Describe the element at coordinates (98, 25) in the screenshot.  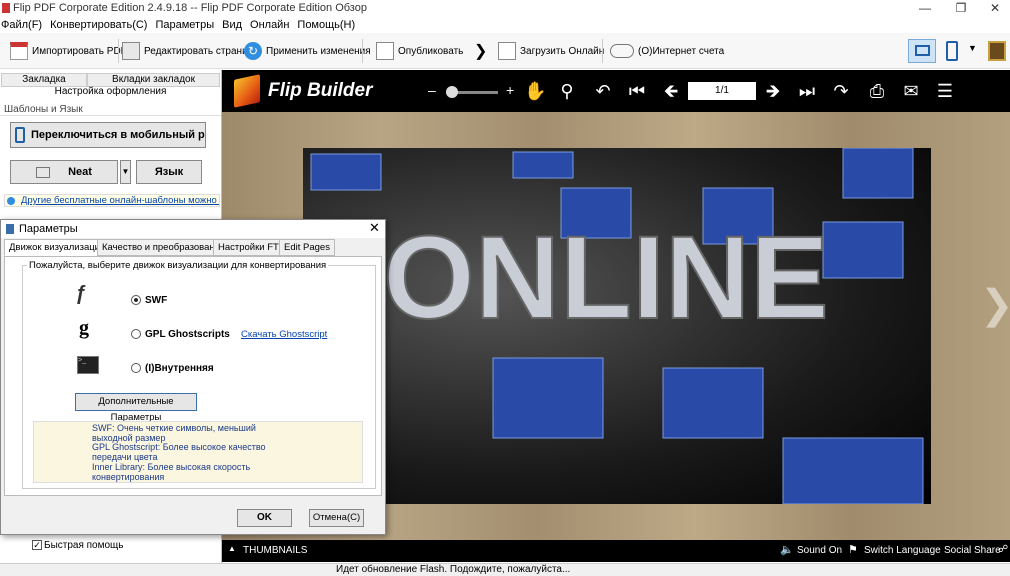
I see `menu-convert: Конвертировать(C)` at that location.